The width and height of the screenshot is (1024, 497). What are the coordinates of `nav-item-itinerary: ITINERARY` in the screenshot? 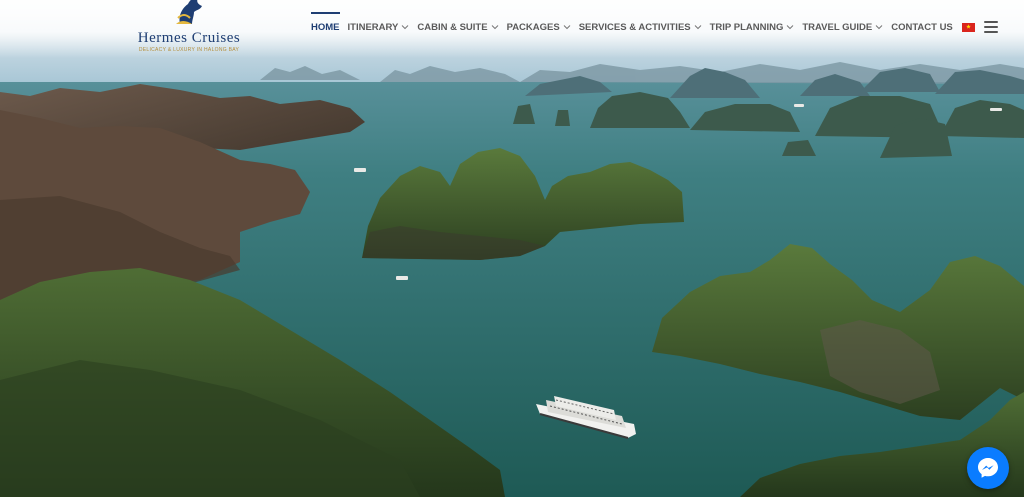 It's located at (379, 27).